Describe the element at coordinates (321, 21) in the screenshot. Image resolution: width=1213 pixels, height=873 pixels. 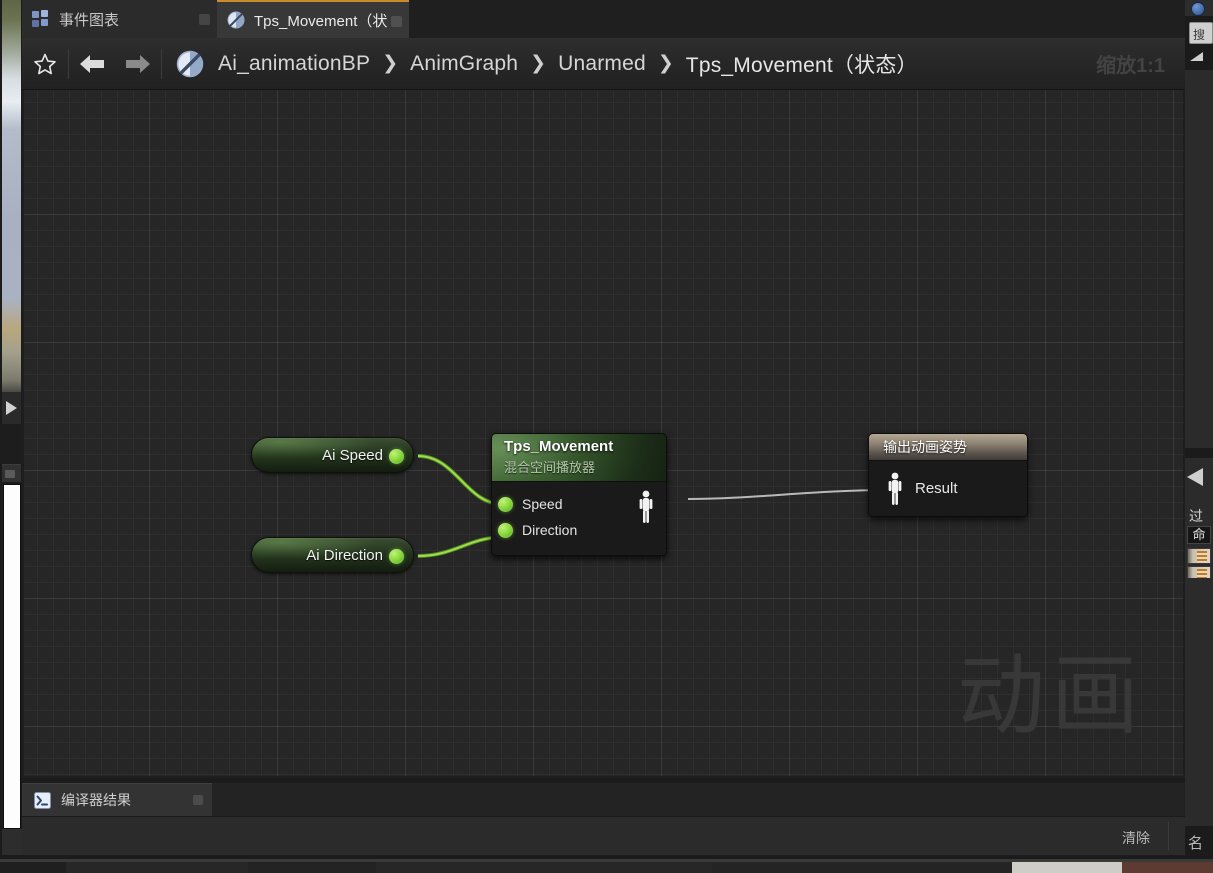
I see `tab-tps-movement-label: Tps_Movement（状` at that location.